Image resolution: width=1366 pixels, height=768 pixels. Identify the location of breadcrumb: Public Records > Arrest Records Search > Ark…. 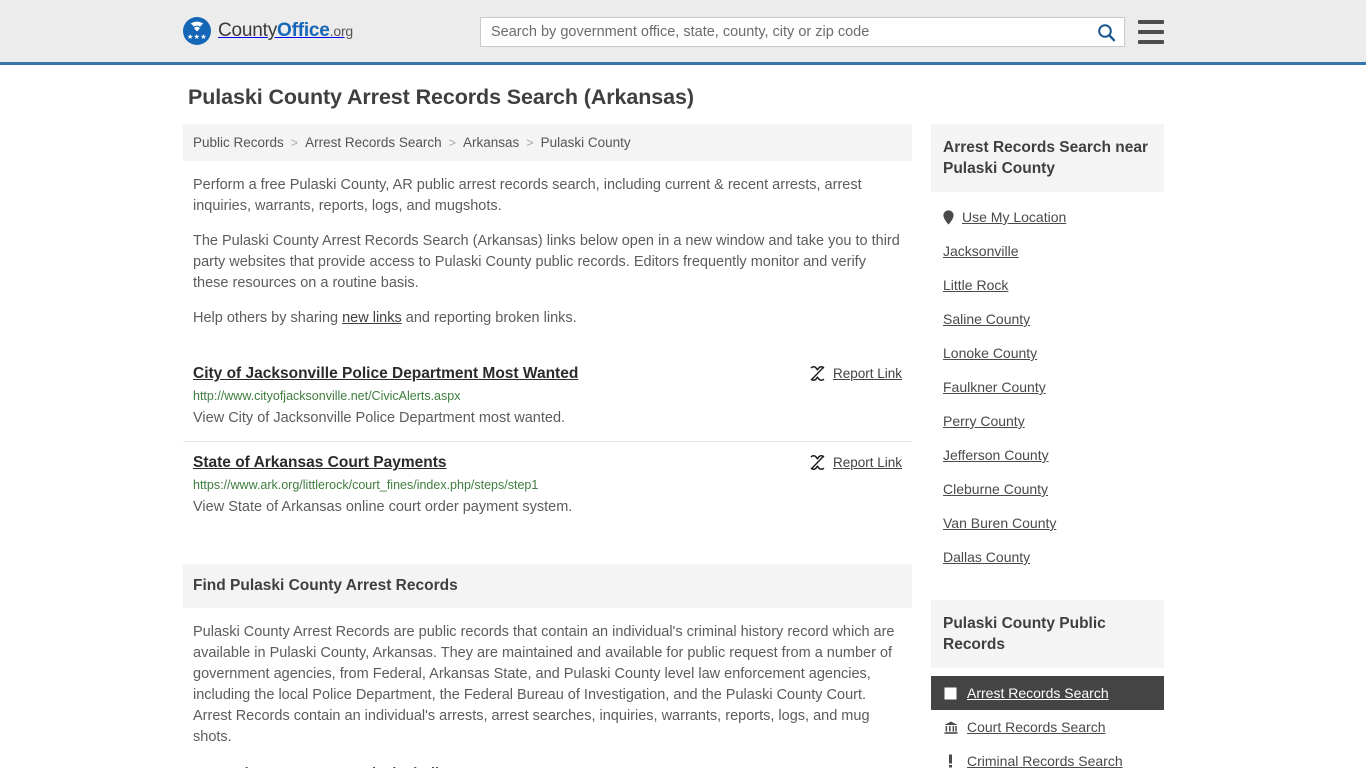
(547, 142).